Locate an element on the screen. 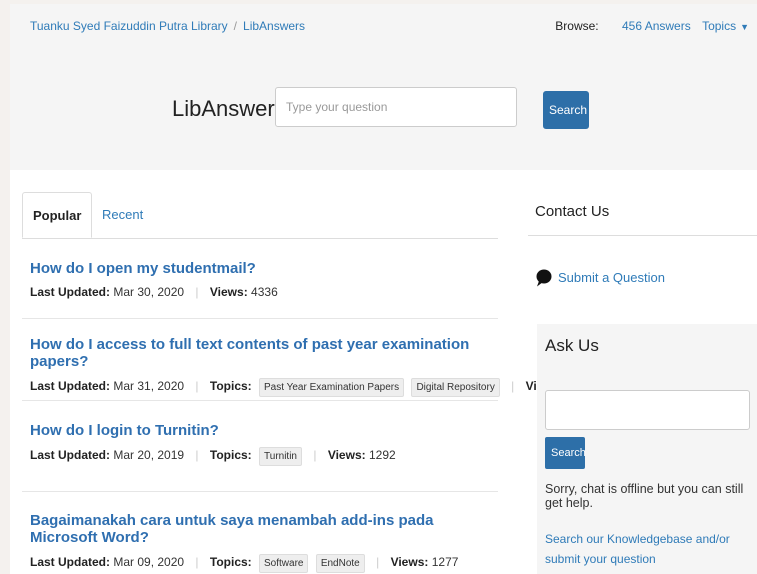 Image resolution: width=757 pixels, height=574 pixels. topic-tag: Past Year Examination Papers is located at coordinates (332, 387).